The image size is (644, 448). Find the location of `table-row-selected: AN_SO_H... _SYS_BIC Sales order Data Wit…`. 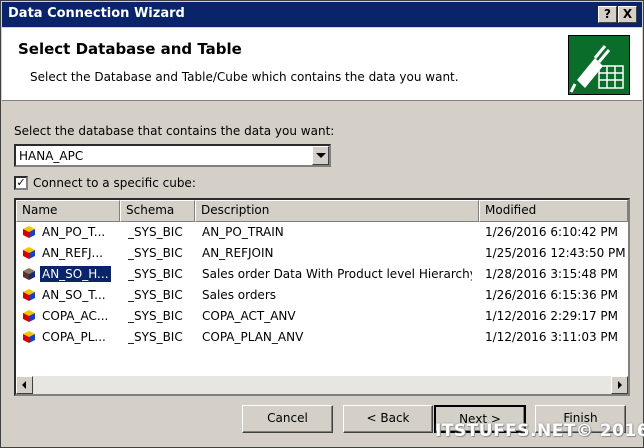

table-row-selected: AN_SO_H... _SYS_BIC Sales order Data Wit… is located at coordinates (317, 274).